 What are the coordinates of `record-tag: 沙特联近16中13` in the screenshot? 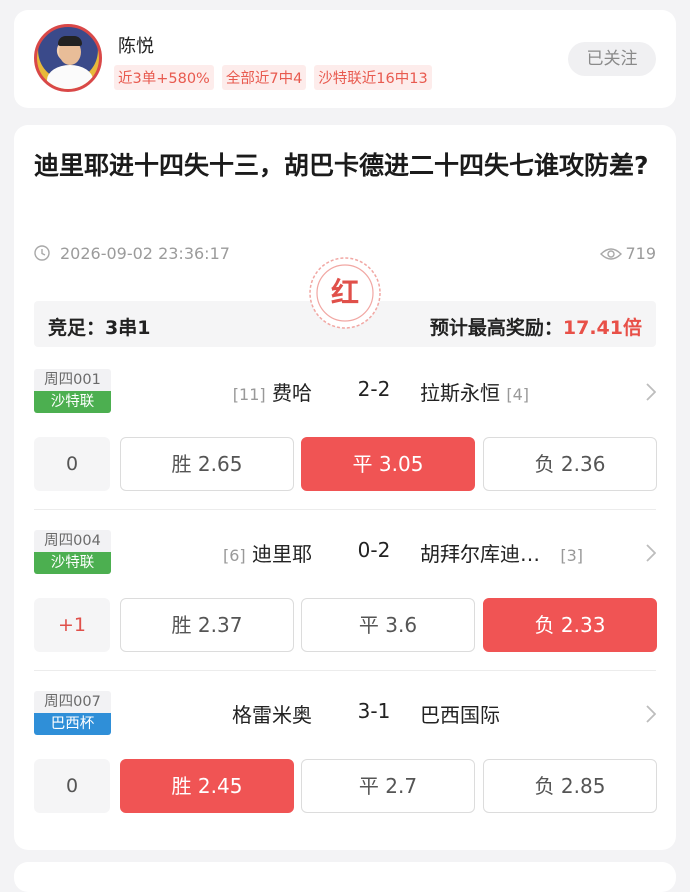 It's located at (373, 77).